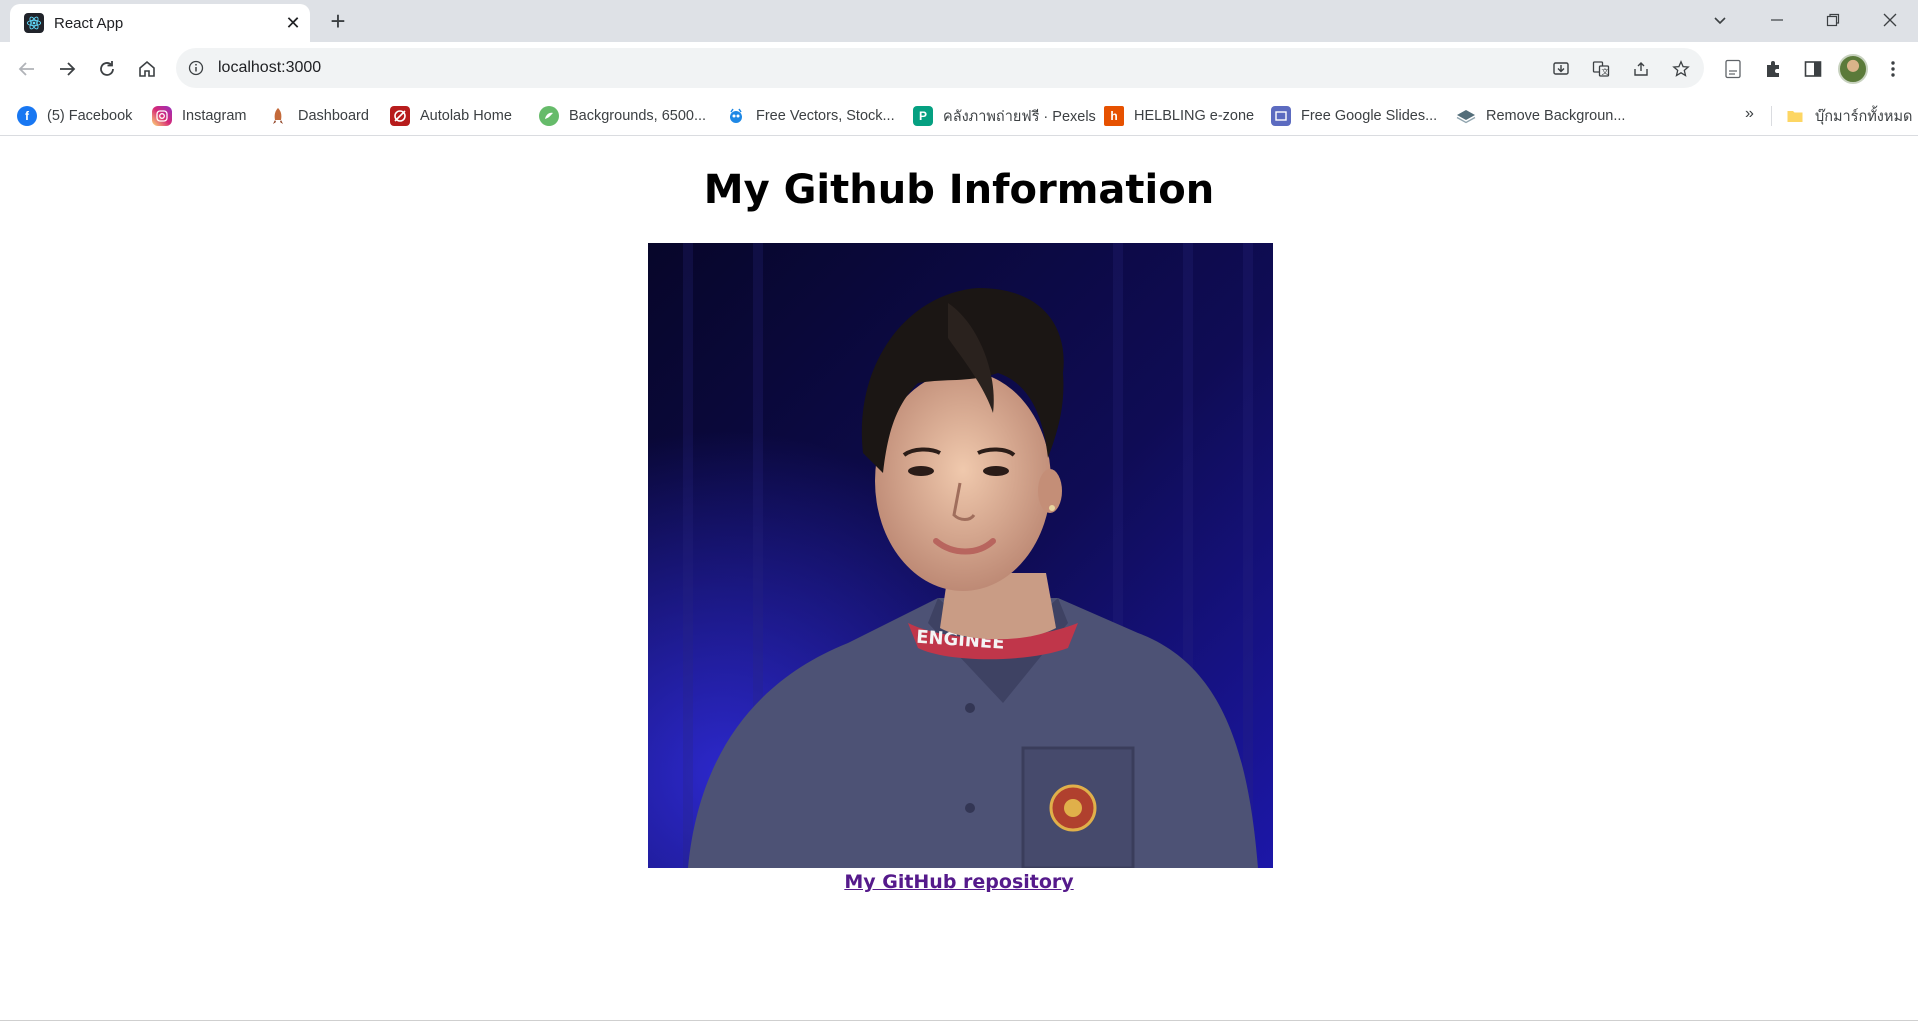 This screenshot has height=1021, width=1918. Describe the element at coordinates (1194, 116) in the screenshot. I see `bookmark-label: HELBLING e-zone` at that location.